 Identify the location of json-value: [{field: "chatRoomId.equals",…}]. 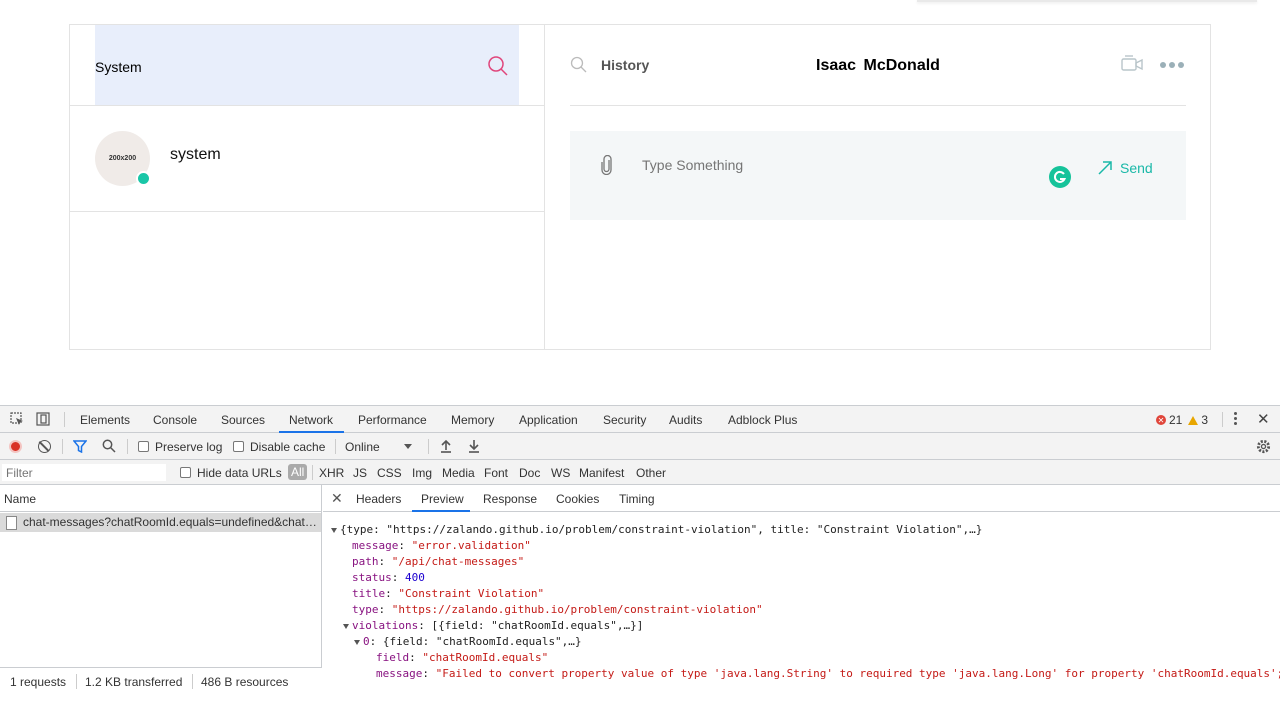
(537, 625).